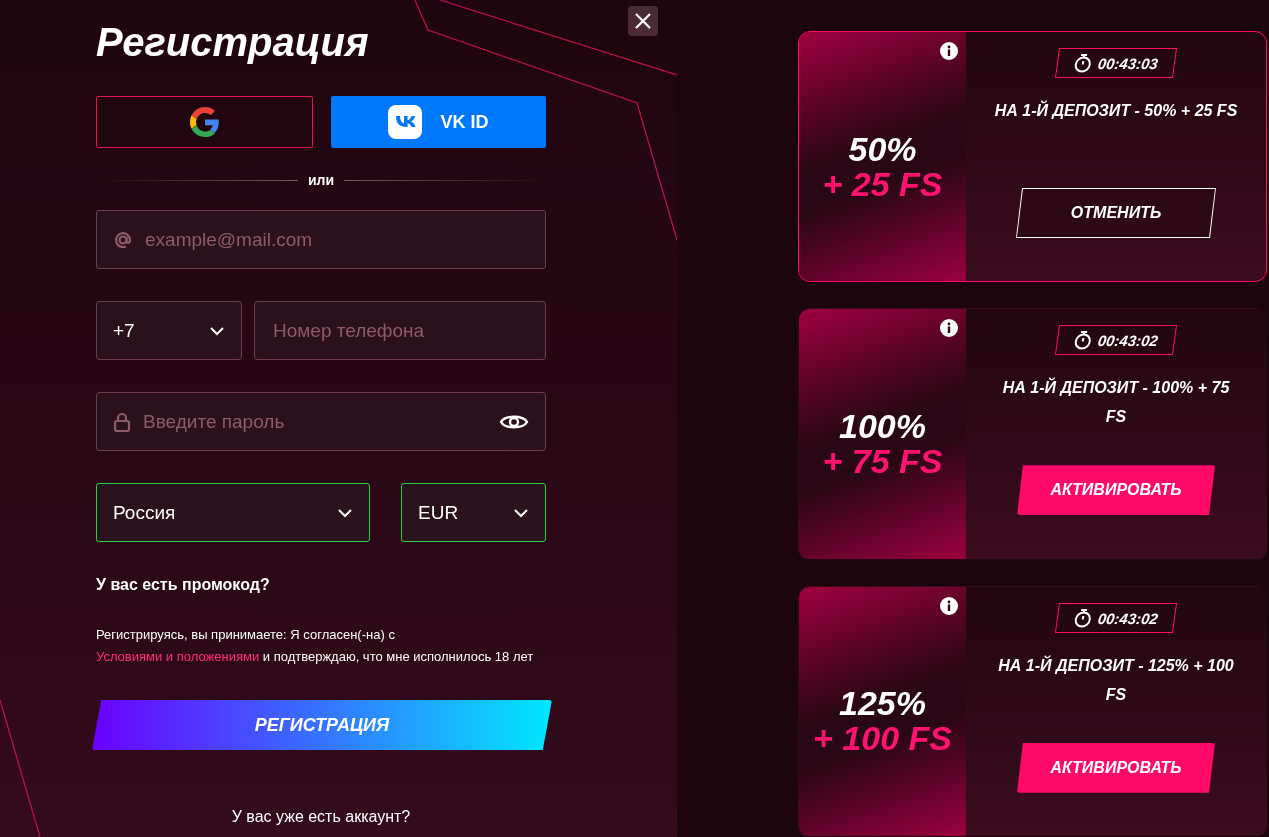  I want to click on bonus-card: 100% + 75 FS 00:43:02 НА 1-Й ДЕПОЗИТ - 100% + 75 FS АКТИВИРОВАТЬ, so click(1032, 434).